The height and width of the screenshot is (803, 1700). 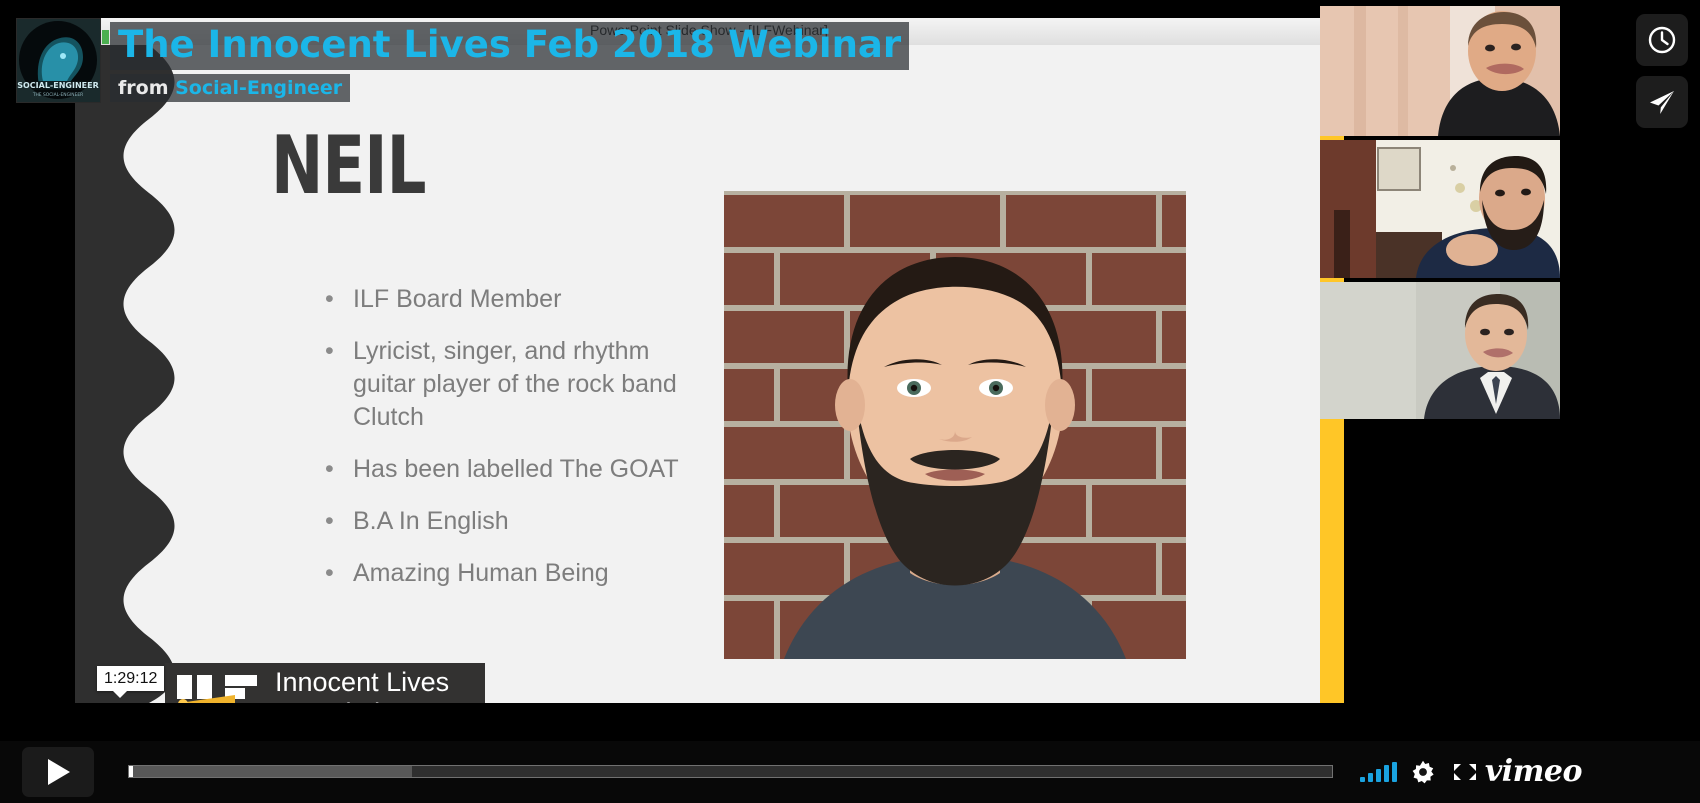 I want to click on settings-button, so click(x=1423, y=772).